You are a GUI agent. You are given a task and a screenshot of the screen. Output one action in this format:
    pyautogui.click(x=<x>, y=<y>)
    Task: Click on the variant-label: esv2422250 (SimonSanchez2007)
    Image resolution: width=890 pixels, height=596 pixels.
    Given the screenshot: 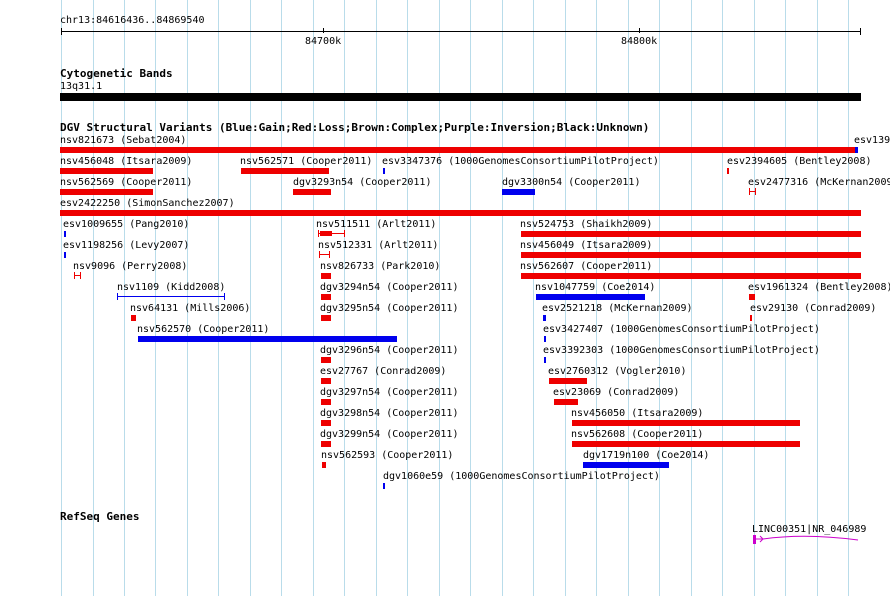 What is the action you would take?
    pyautogui.click(x=147, y=203)
    